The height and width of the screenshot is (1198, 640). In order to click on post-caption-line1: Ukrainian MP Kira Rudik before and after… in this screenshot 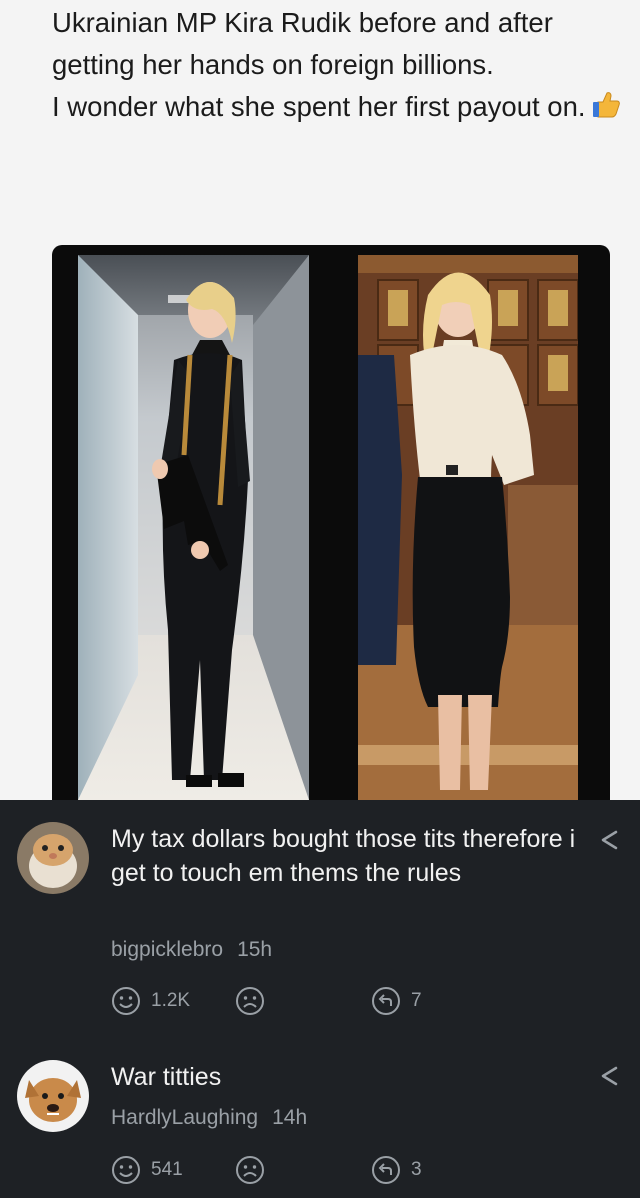, I will do `click(302, 43)`.